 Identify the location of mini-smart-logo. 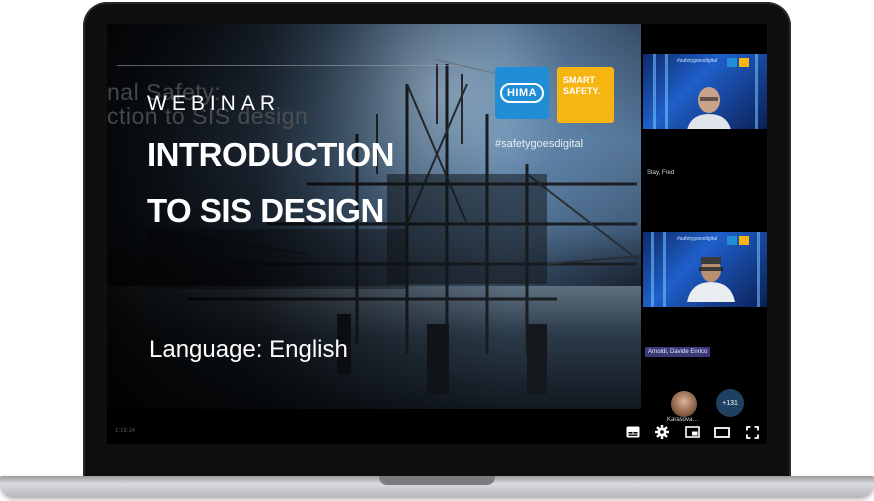
(744, 62).